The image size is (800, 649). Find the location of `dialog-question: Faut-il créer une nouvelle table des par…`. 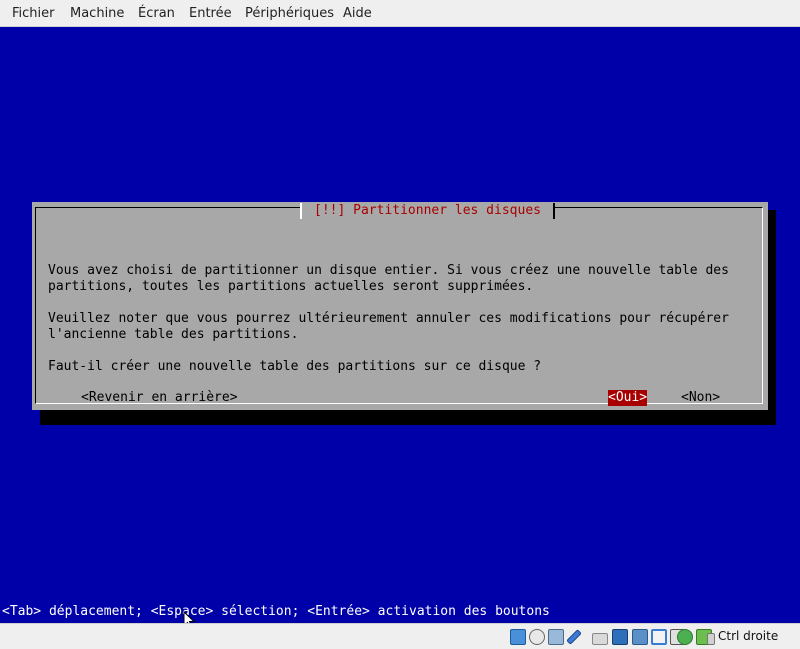

dialog-question: Faut-il créer une nouvelle table des par… is located at coordinates (295, 366).